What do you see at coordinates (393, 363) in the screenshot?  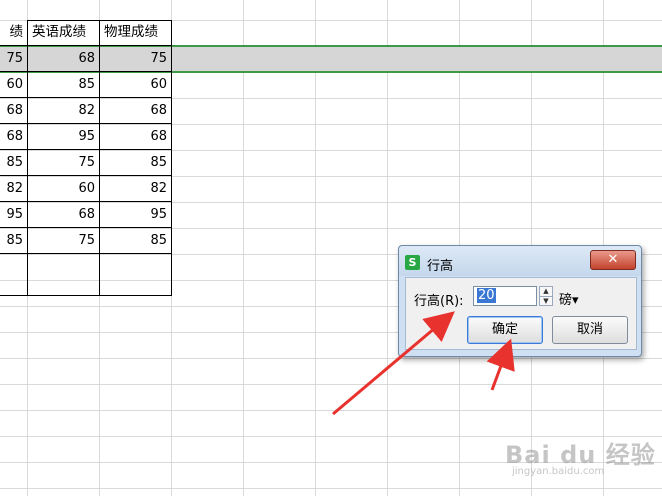 I see `arrow-to-input-icon` at bounding box center [393, 363].